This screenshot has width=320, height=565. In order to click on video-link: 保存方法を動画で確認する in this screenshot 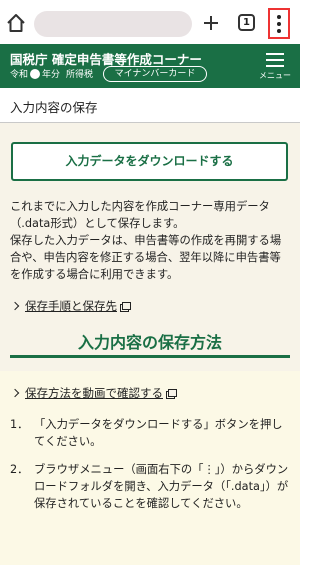, I will do `click(93, 393)`.